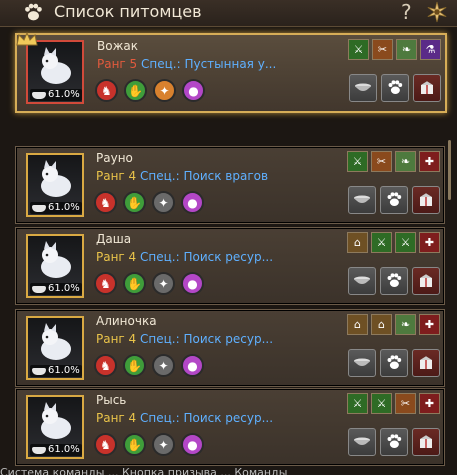 The image size is (457, 475). I want to click on scrollbar, so click(449, 170).